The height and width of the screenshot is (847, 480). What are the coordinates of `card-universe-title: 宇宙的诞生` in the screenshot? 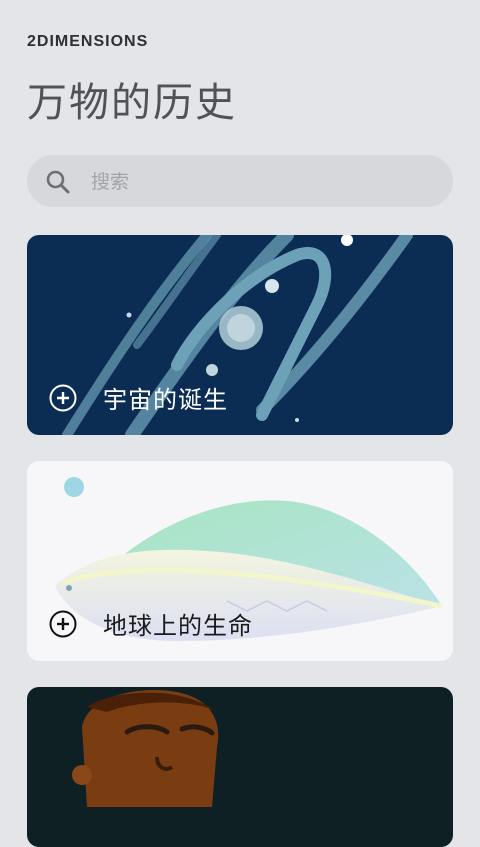 It's located at (165, 400).